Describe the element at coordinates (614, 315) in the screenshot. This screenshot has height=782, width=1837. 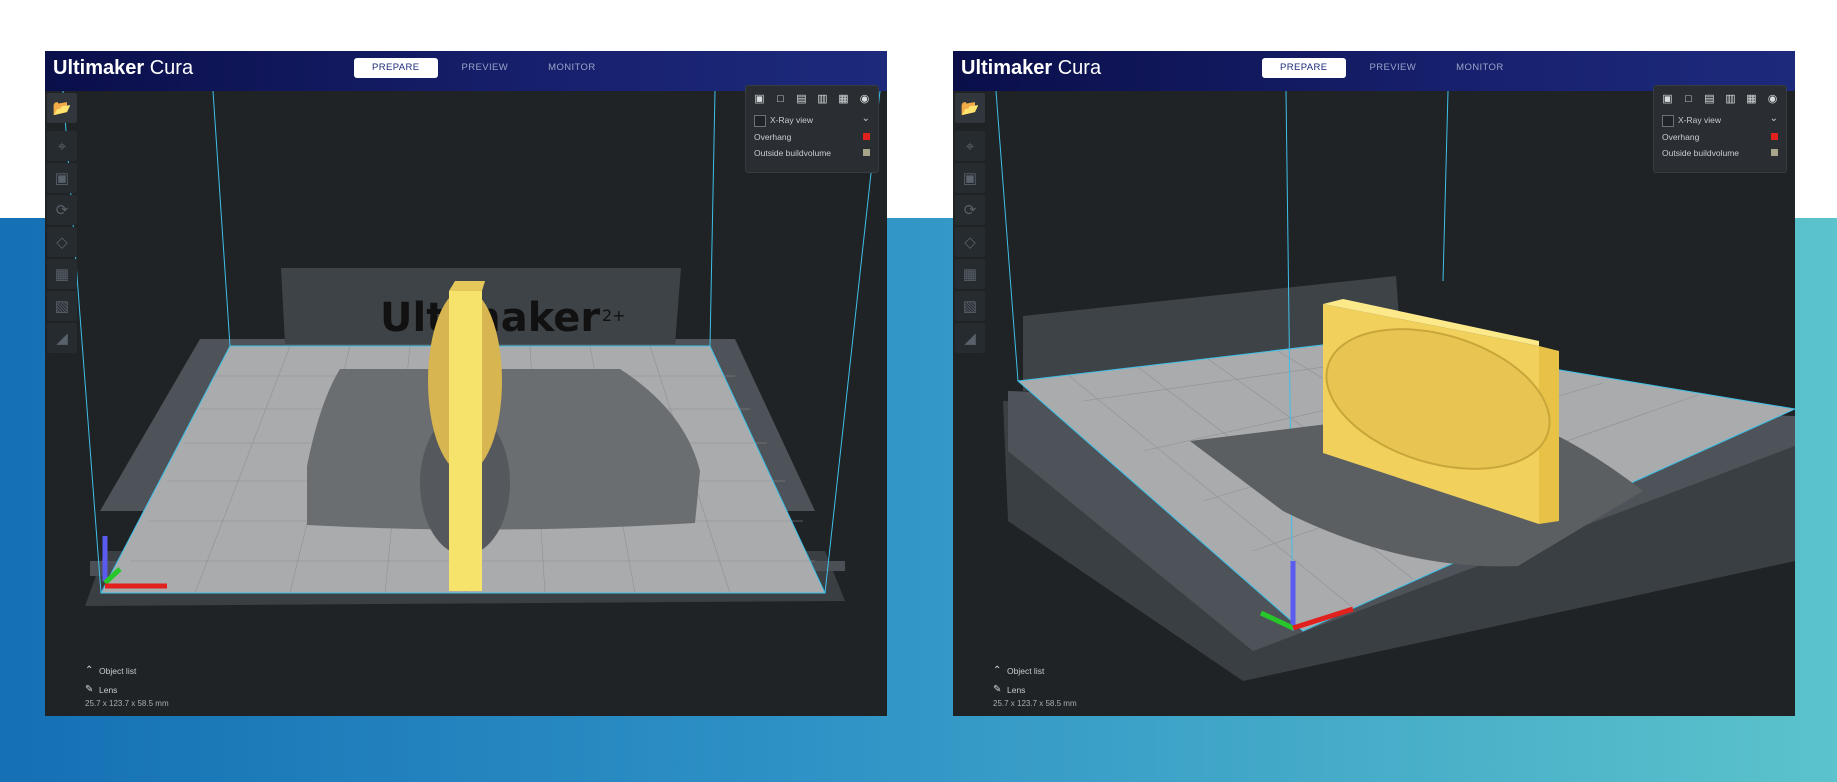
I see `printer-logo-suffix: 2+` at that location.